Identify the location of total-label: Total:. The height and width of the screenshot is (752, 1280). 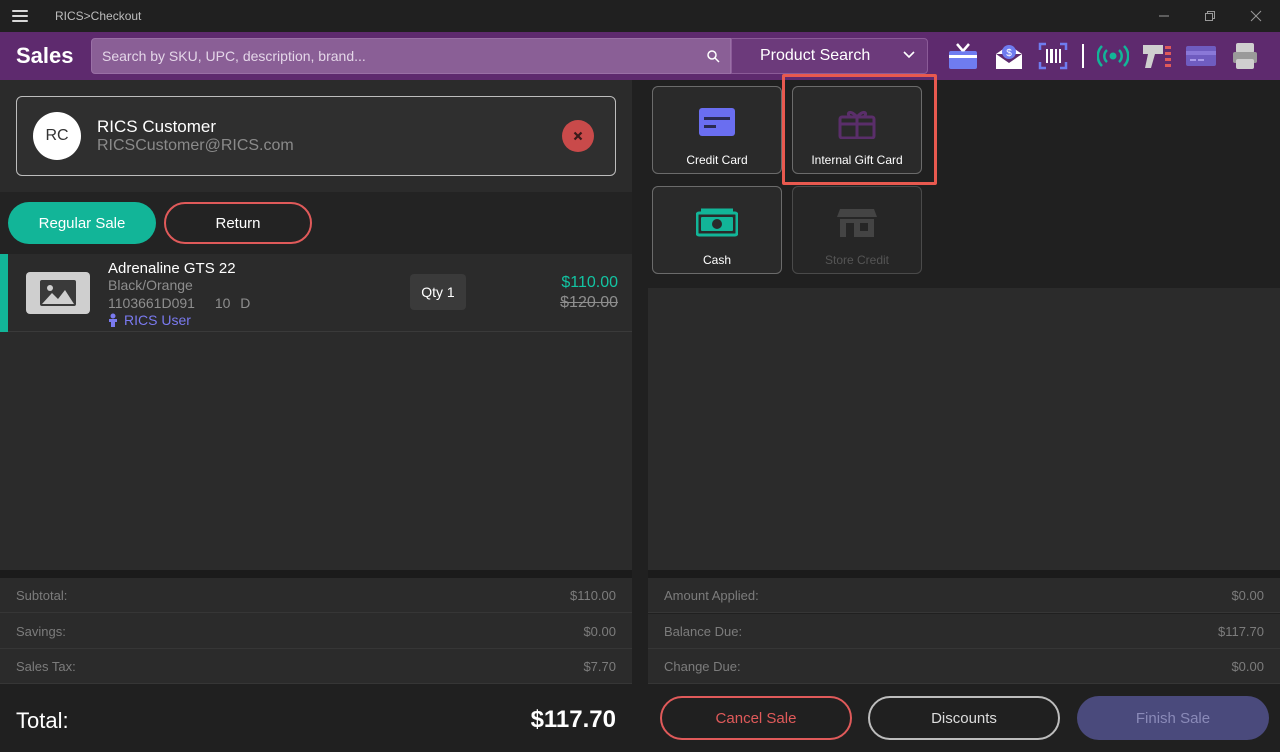
(42, 720).